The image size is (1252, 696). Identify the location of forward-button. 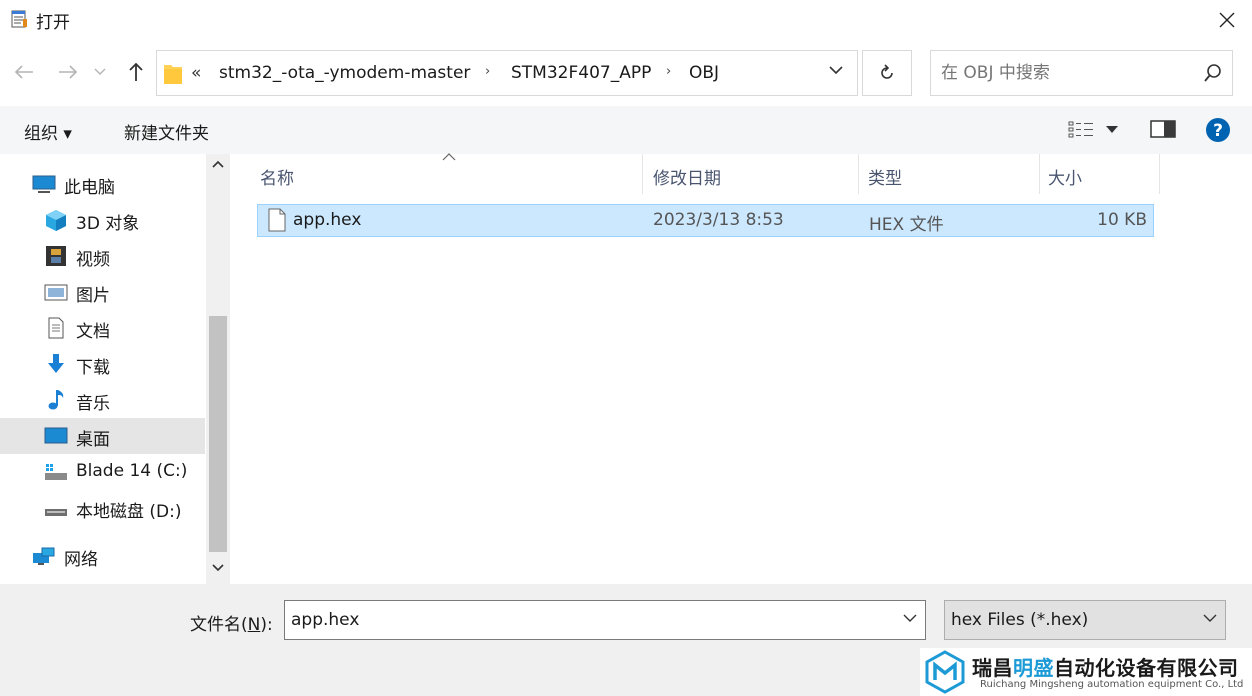
(68, 72).